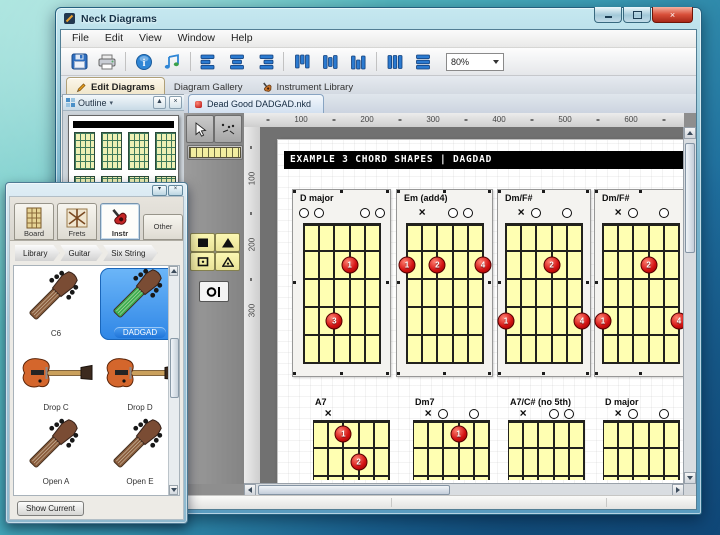  What do you see at coordinates (77, 221) in the screenshot?
I see `palette-tab-frets: Frets` at bounding box center [77, 221].